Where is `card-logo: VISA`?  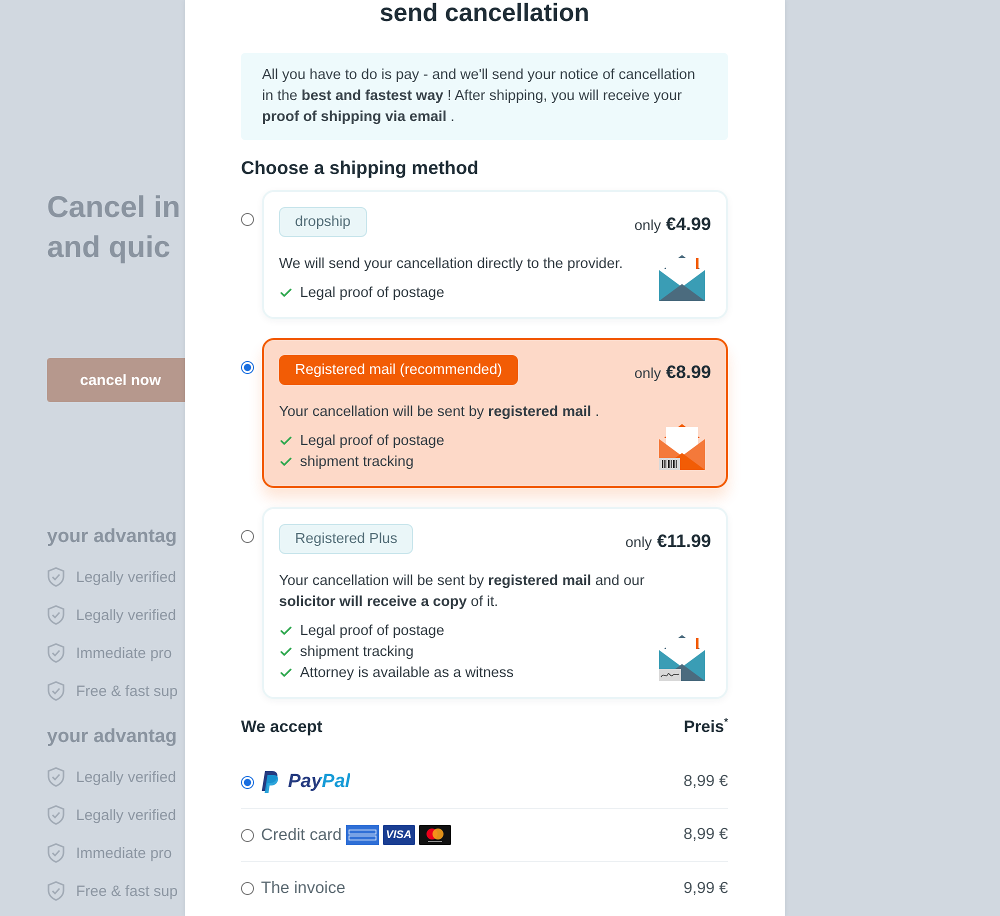
card-logo: VISA is located at coordinates (398, 835).